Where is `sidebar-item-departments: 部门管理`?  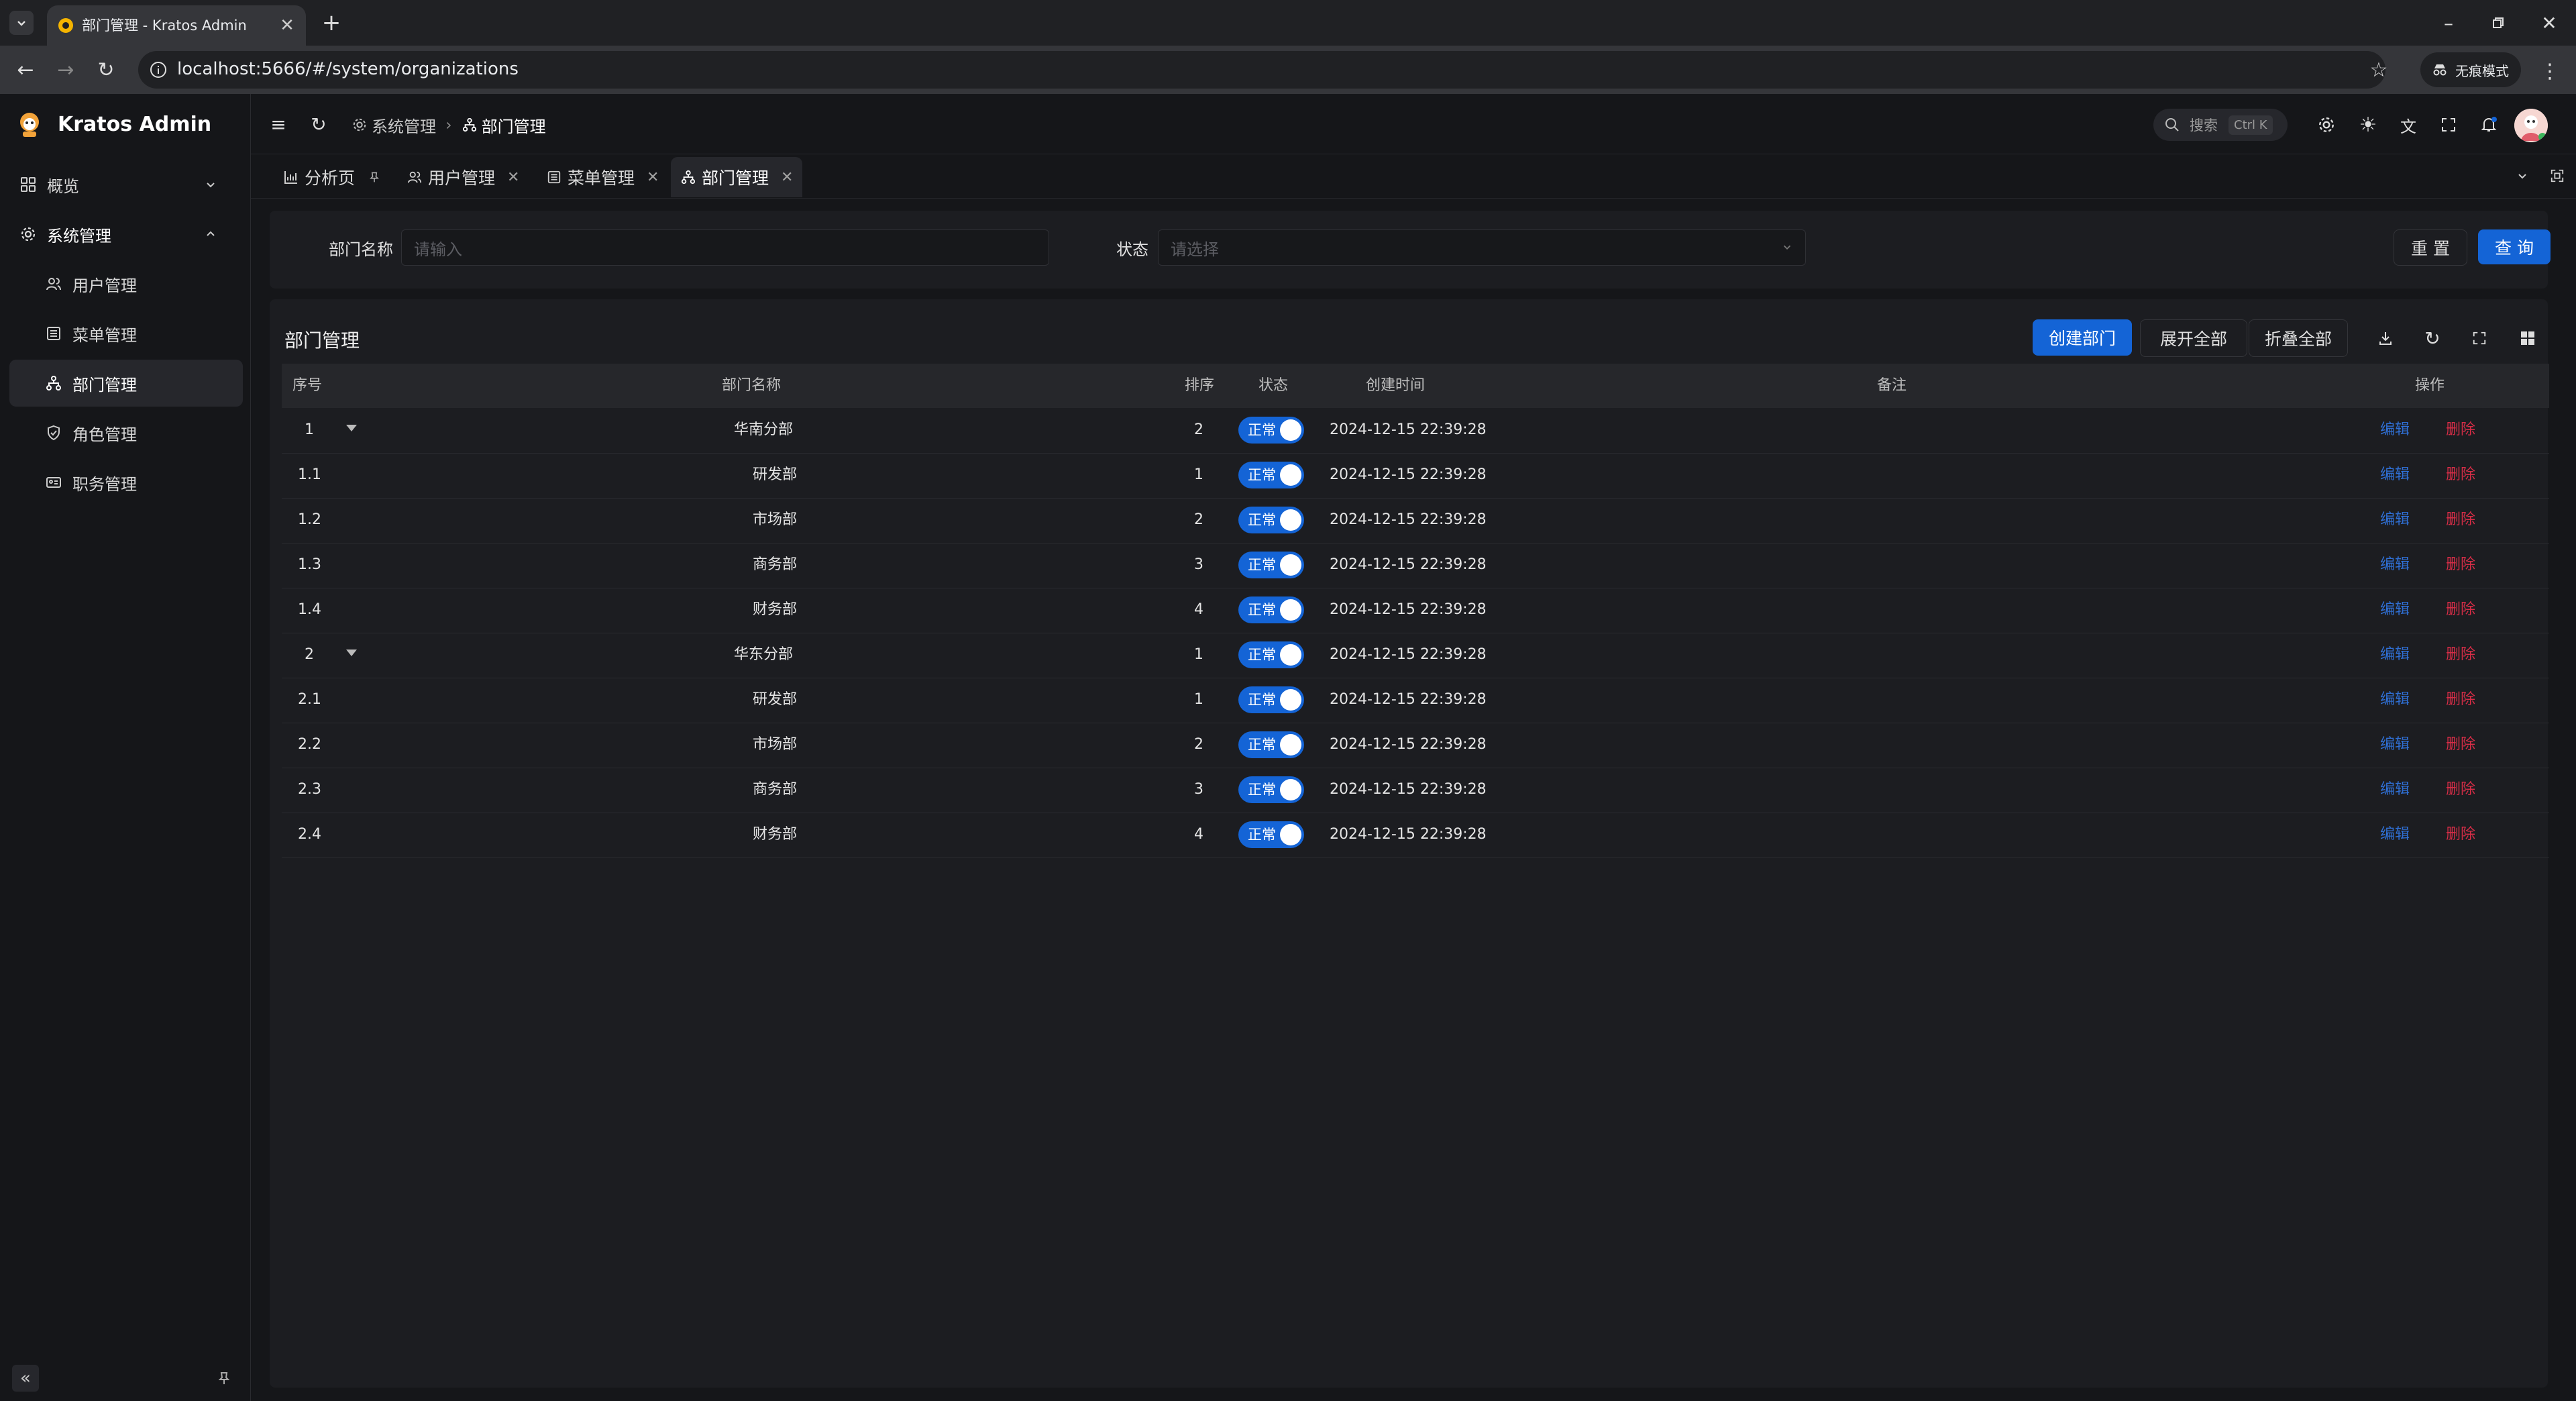 sidebar-item-departments: 部门管理 is located at coordinates (126, 383).